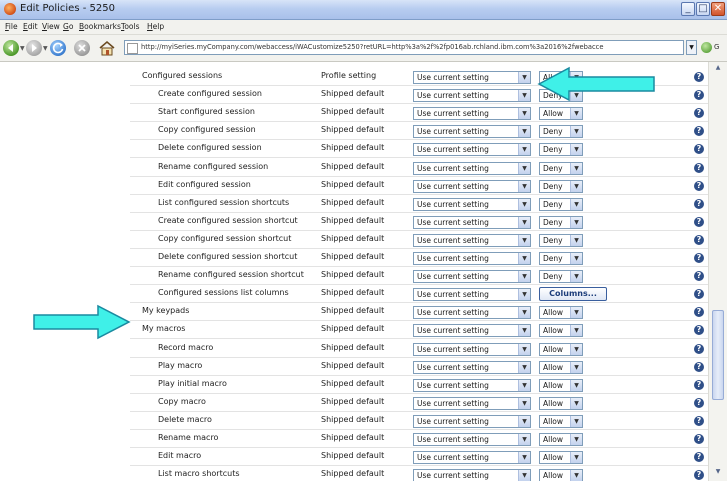 Image resolution: width=727 pixels, height=481 pixels. What do you see at coordinates (45, 48) in the screenshot?
I see `forward-history-dropdown-icon: ▼` at bounding box center [45, 48].